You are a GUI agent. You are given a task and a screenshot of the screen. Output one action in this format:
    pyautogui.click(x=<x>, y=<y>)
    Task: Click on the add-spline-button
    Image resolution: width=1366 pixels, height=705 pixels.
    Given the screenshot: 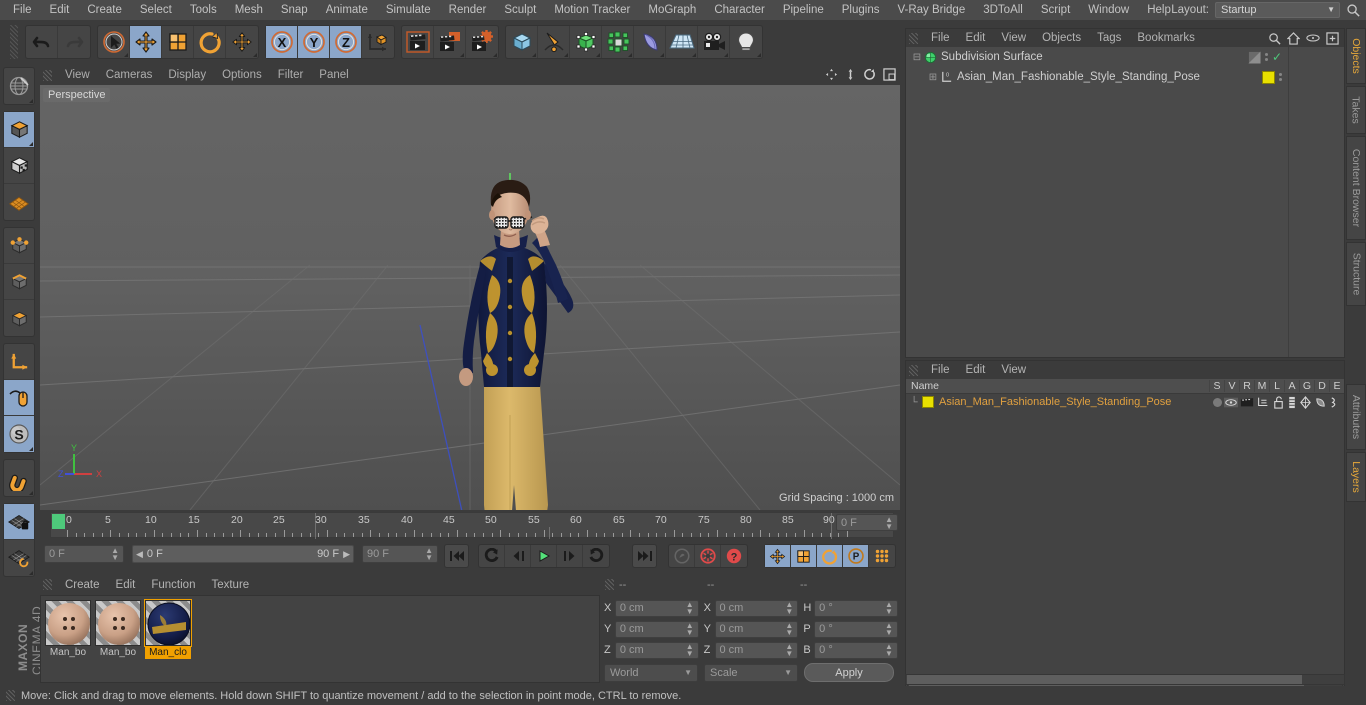 What is the action you would take?
    pyautogui.click(x=554, y=41)
    